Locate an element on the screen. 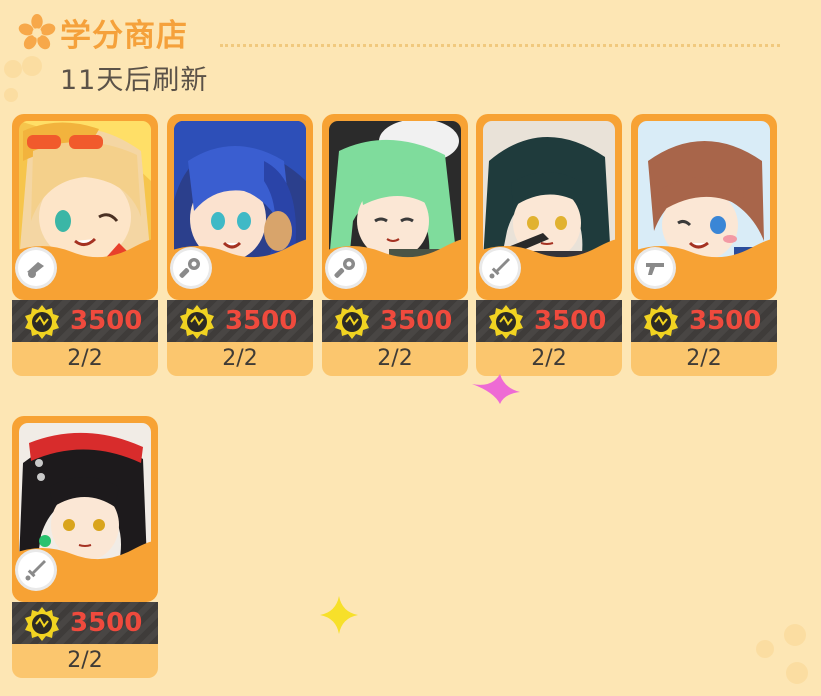  gun-icon is located at coordinates (655, 268).